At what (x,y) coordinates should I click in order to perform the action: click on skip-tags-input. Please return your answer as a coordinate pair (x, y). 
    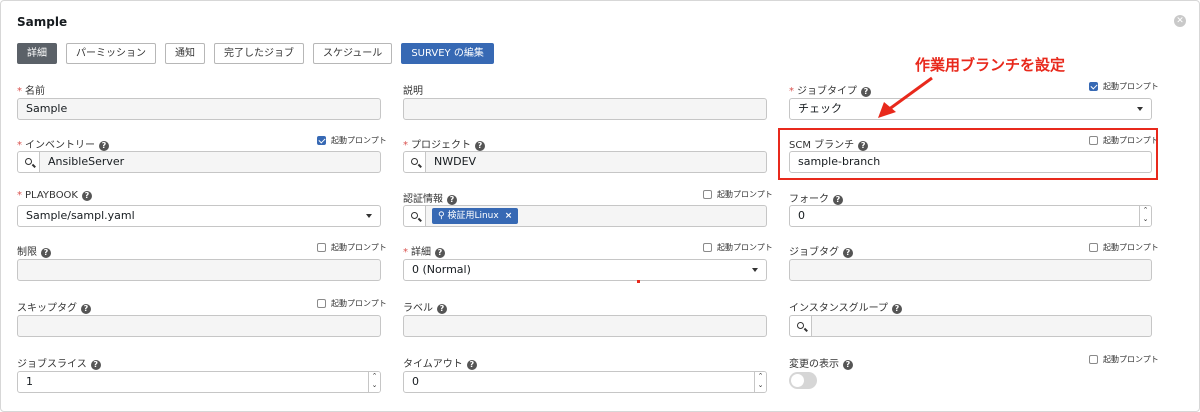
    Looking at the image, I should click on (199, 326).